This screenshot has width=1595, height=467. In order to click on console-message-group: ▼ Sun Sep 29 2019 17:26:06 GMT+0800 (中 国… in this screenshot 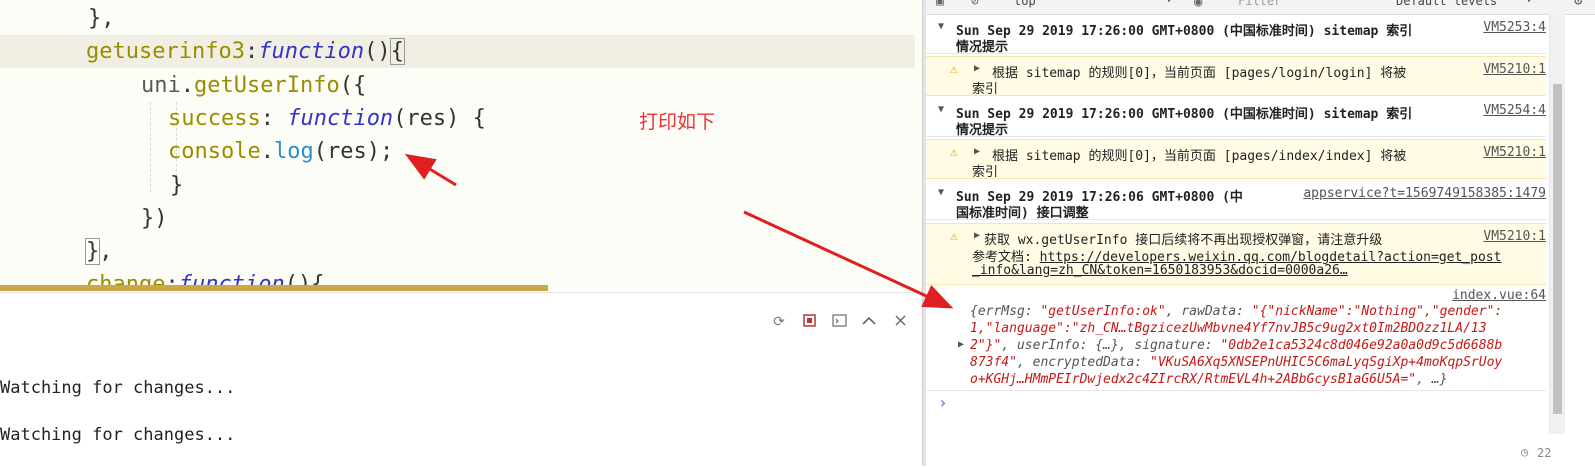, I will do `click(1236, 202)`.